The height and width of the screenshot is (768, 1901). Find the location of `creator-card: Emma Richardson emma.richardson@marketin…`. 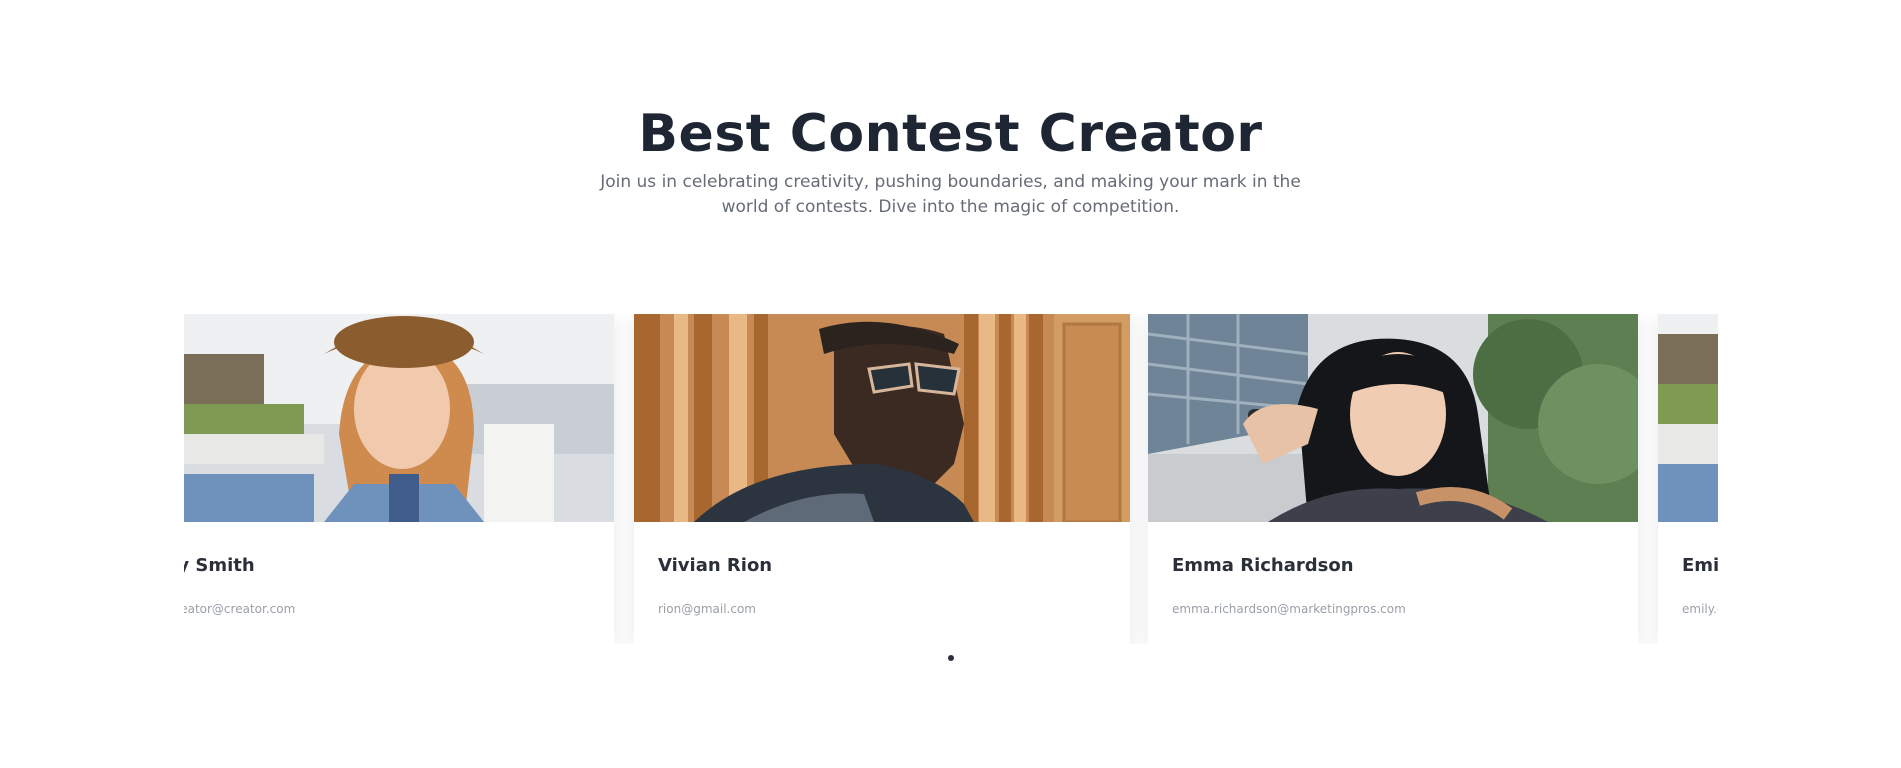

creator-card: Emma Richardson emma.richardson@marketin… is located at coordinates (1393, 479).